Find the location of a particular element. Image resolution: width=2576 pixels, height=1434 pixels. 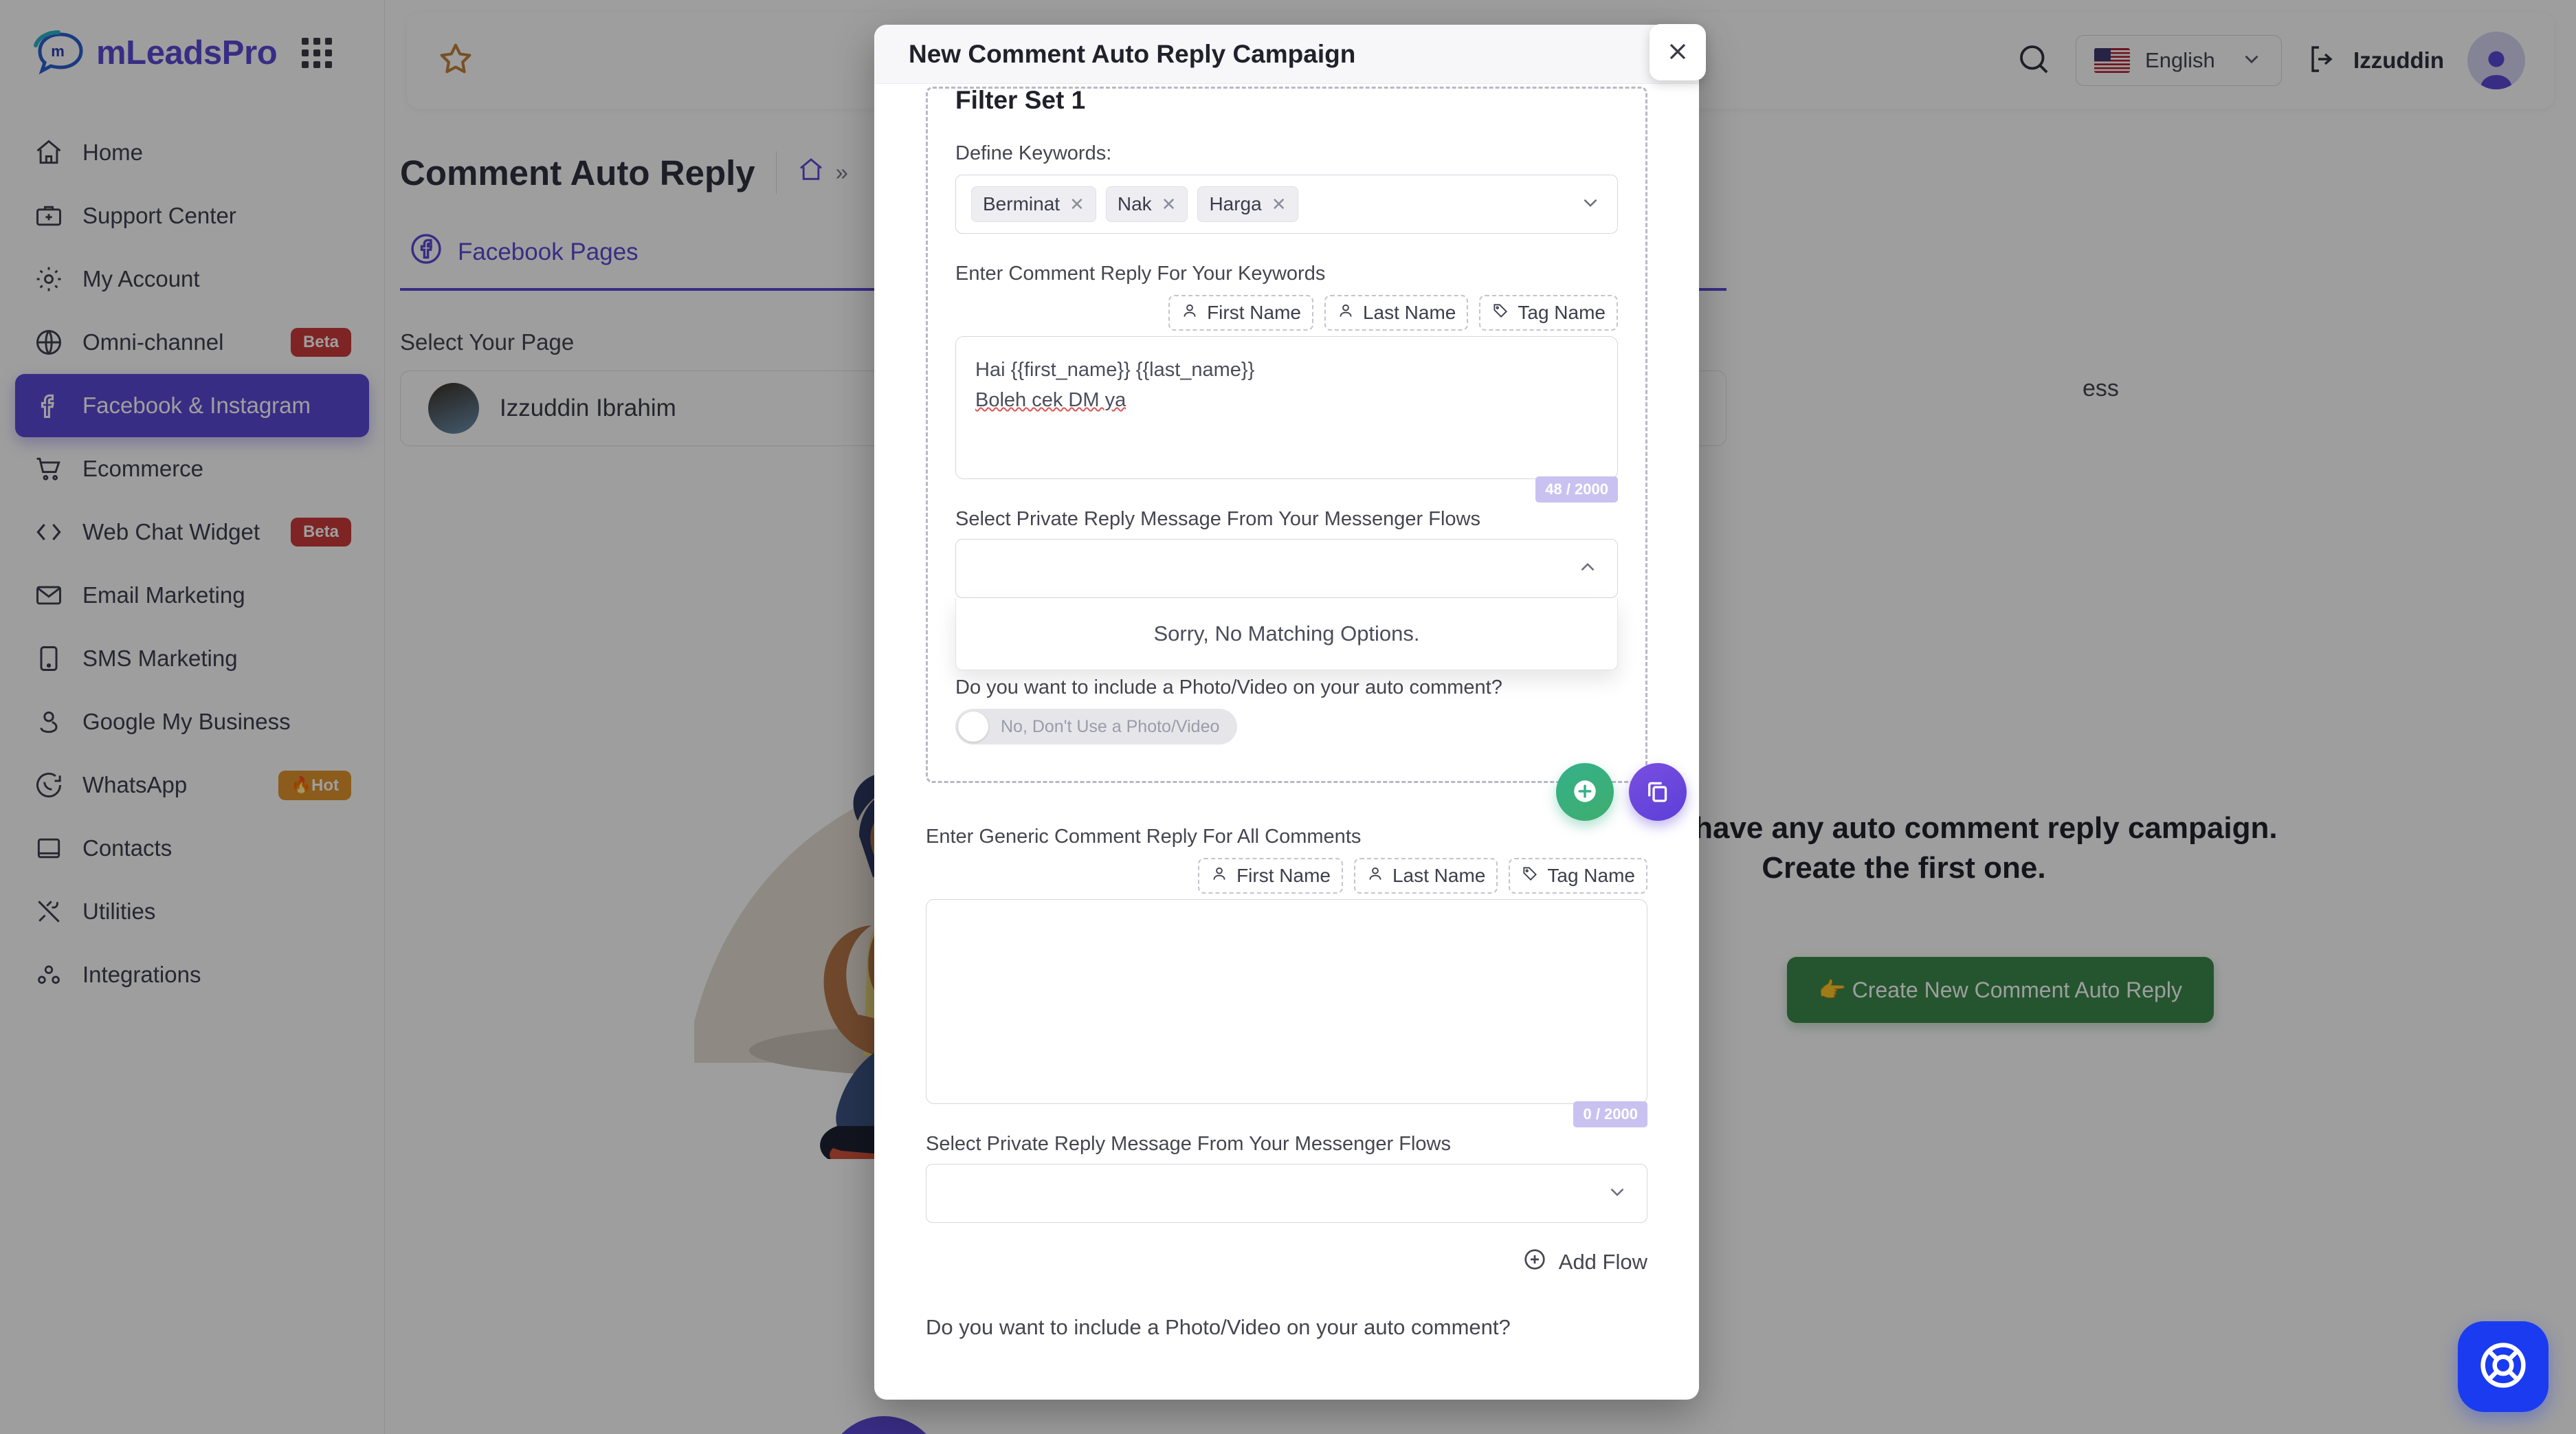

copy-icon is located at coordinates (1657, 792).